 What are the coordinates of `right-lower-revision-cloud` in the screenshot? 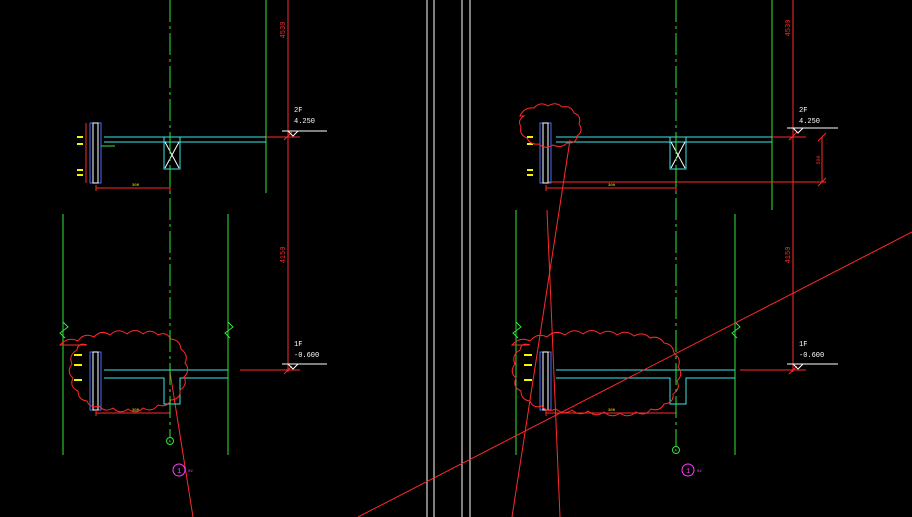 It's located at (596, 373).